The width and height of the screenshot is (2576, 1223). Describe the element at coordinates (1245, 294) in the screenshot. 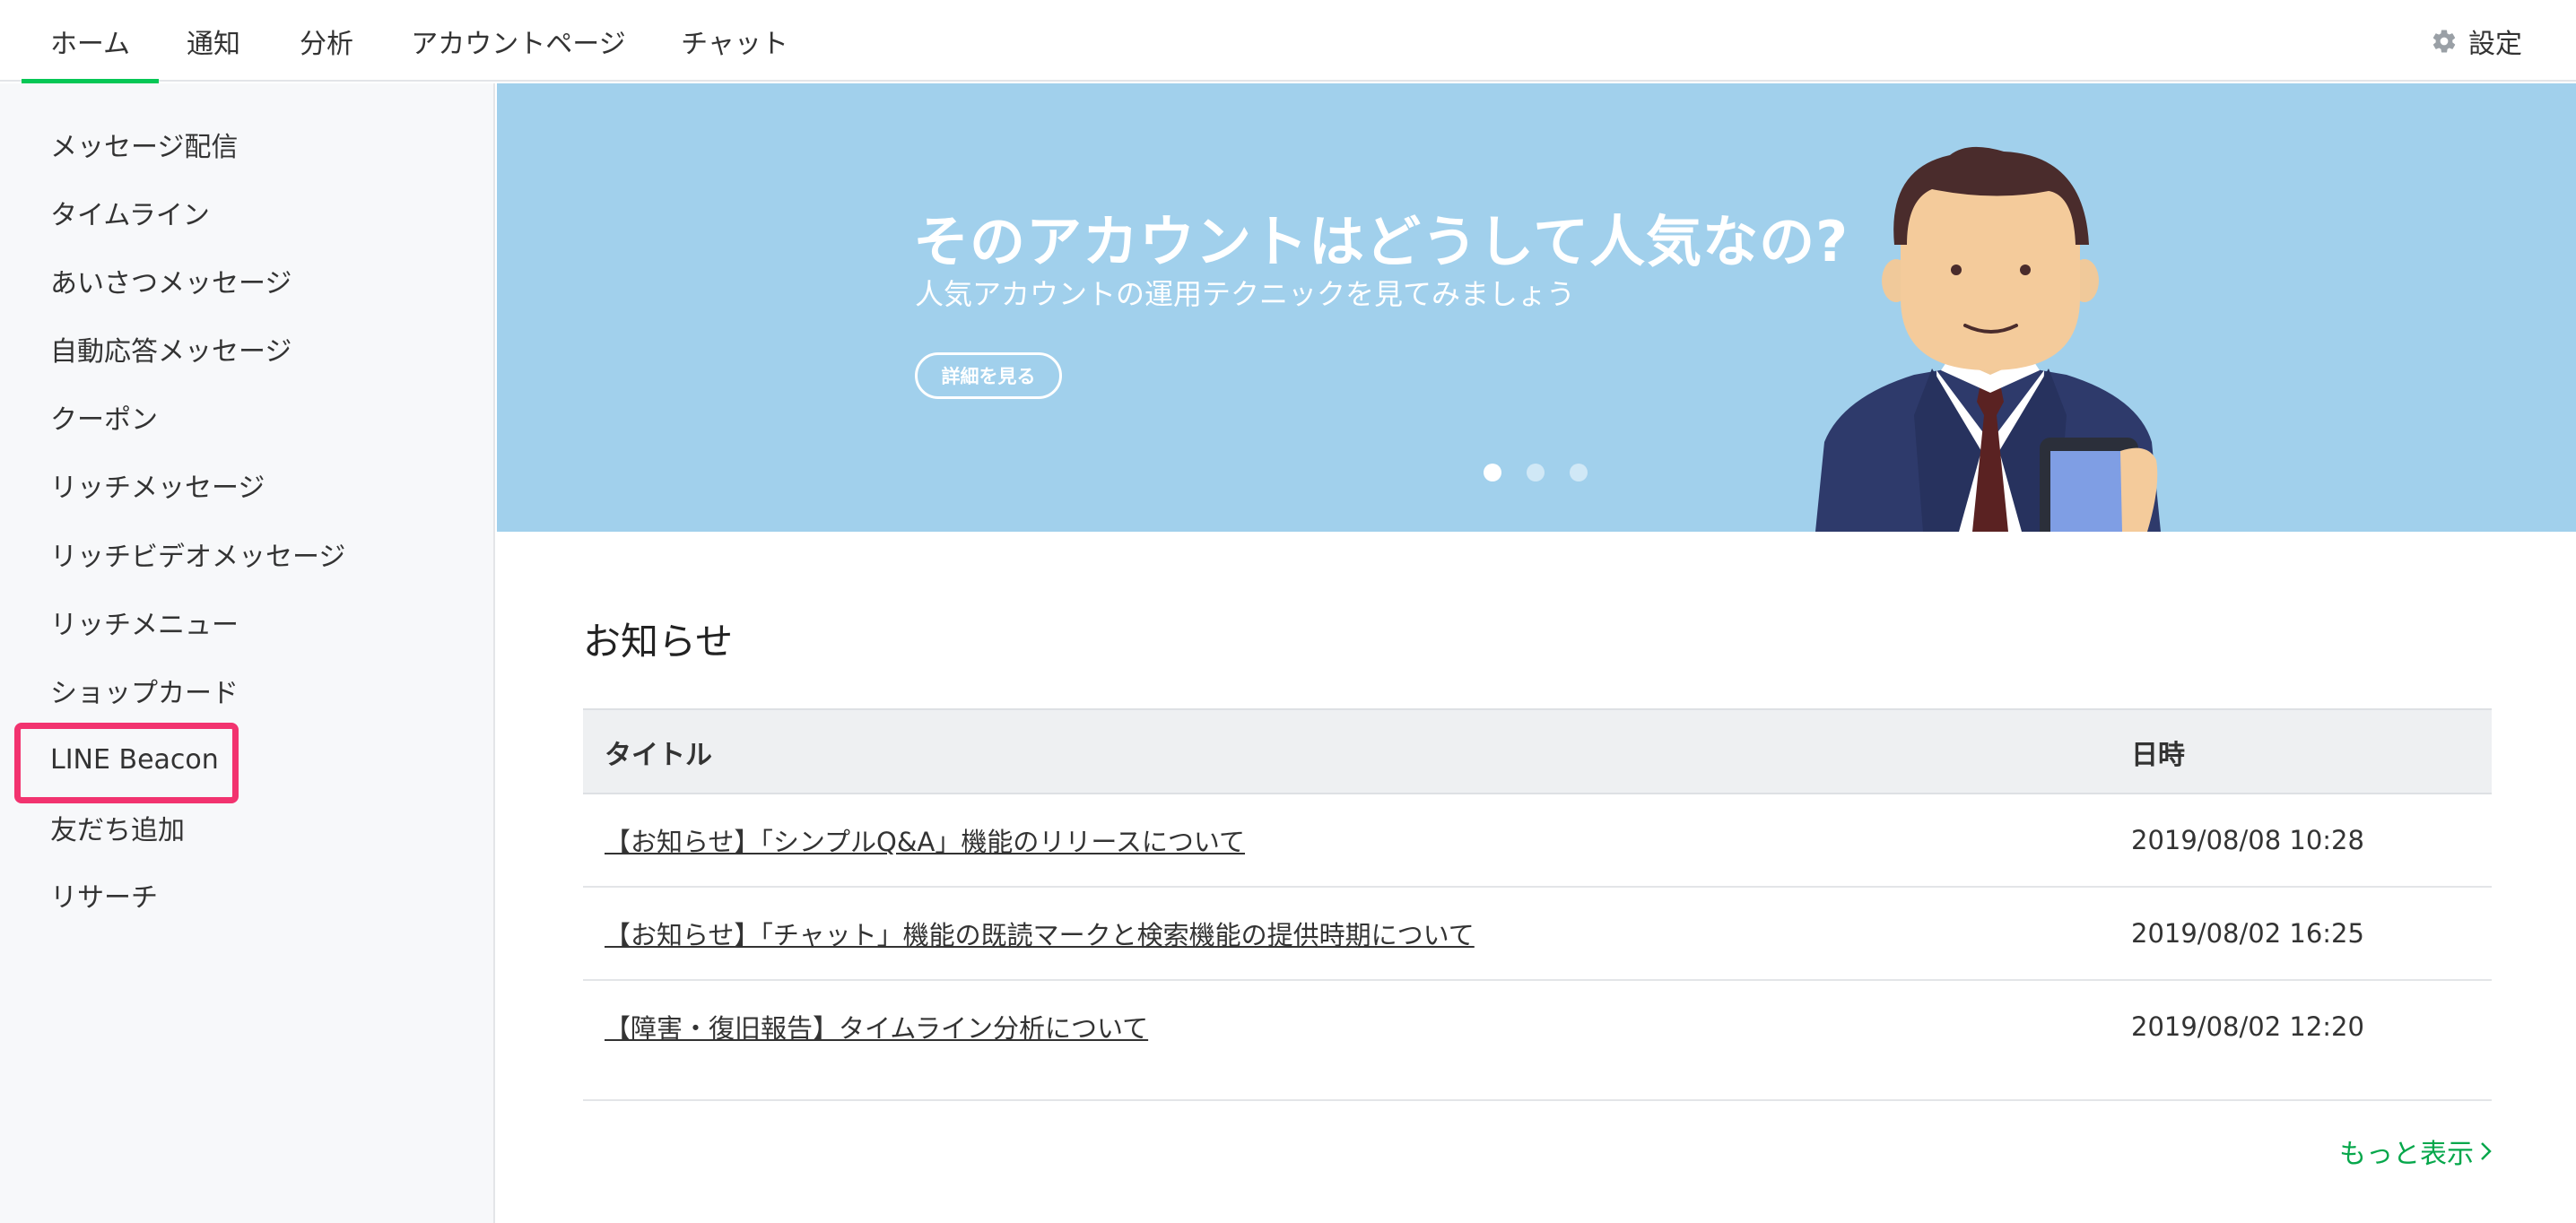

I see `banner-subtitle: 人気アカウントの運用テクニックを見てみましょう` at that location.